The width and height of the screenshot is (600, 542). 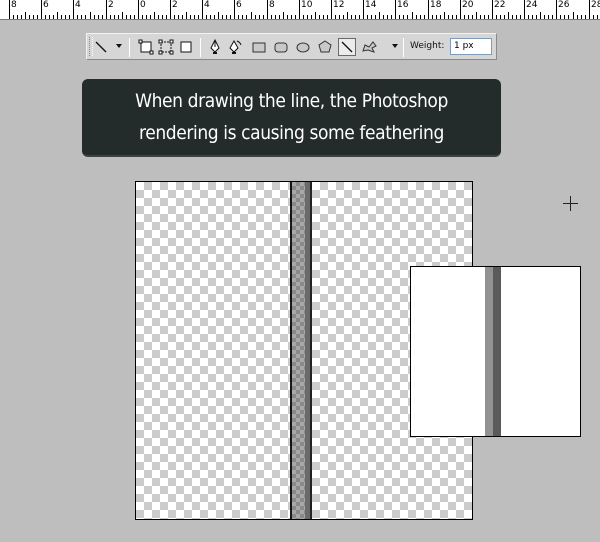 What do you see at coordinates (369, 47) in the screenshot?
I see `custom-shape-tool-button` at bounding box center [369, 47].